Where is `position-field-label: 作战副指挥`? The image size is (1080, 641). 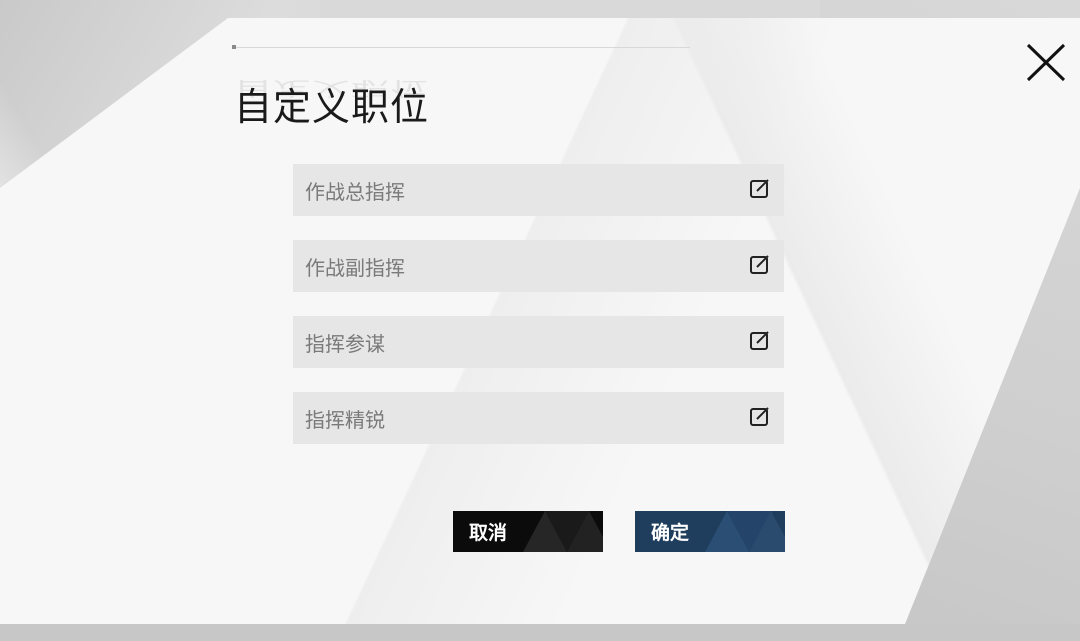
position-field-label: 作战副指挥 is located at coordinates (355, 267).